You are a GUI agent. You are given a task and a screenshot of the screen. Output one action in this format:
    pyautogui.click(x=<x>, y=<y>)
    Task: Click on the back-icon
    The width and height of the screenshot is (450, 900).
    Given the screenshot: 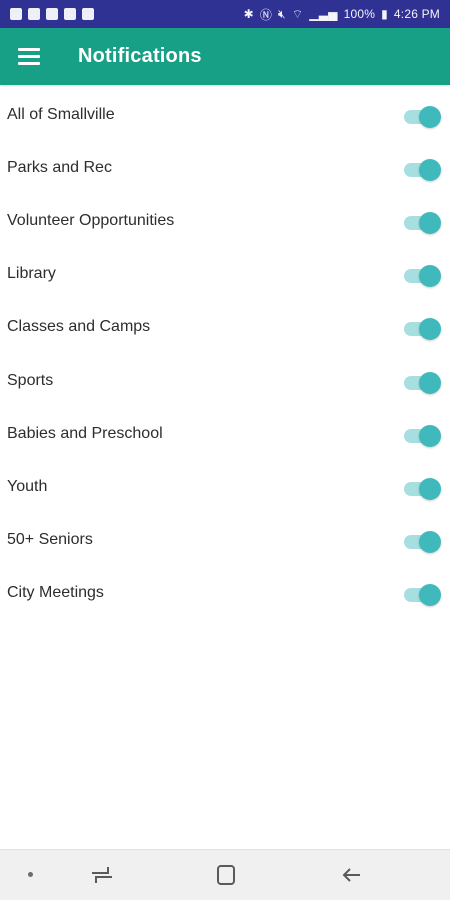 What is the action you would take?
    pyautogui.click(x=352, y=875)
    